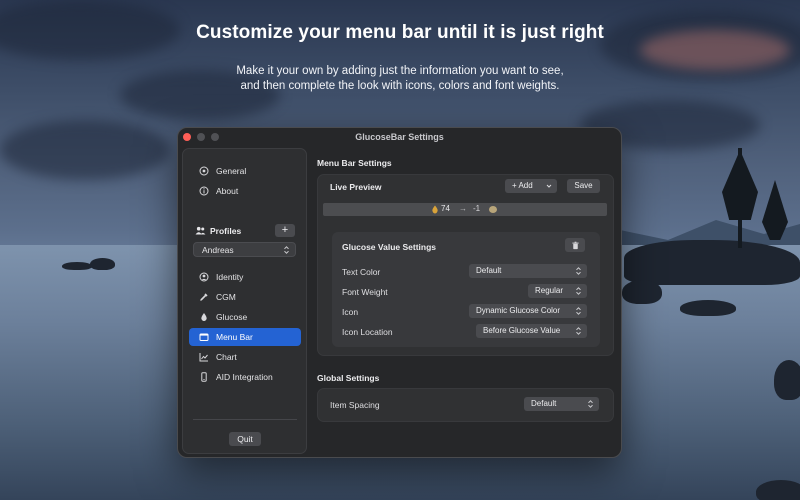  Describe the element at coordinates (204, 297) in the screenshot. I see `sensor-icon` at that location.